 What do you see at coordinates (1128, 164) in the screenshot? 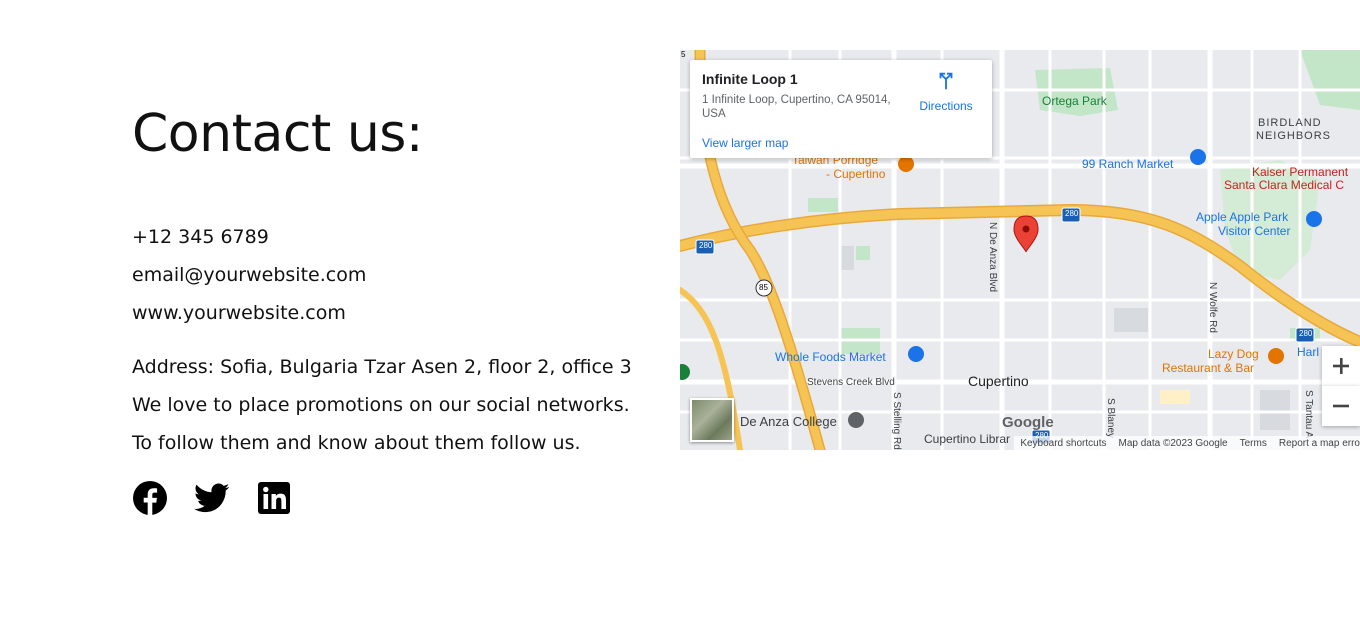
I see `label-ranch-market: 99 Ranch Market` at bounding box center [1128, 164].